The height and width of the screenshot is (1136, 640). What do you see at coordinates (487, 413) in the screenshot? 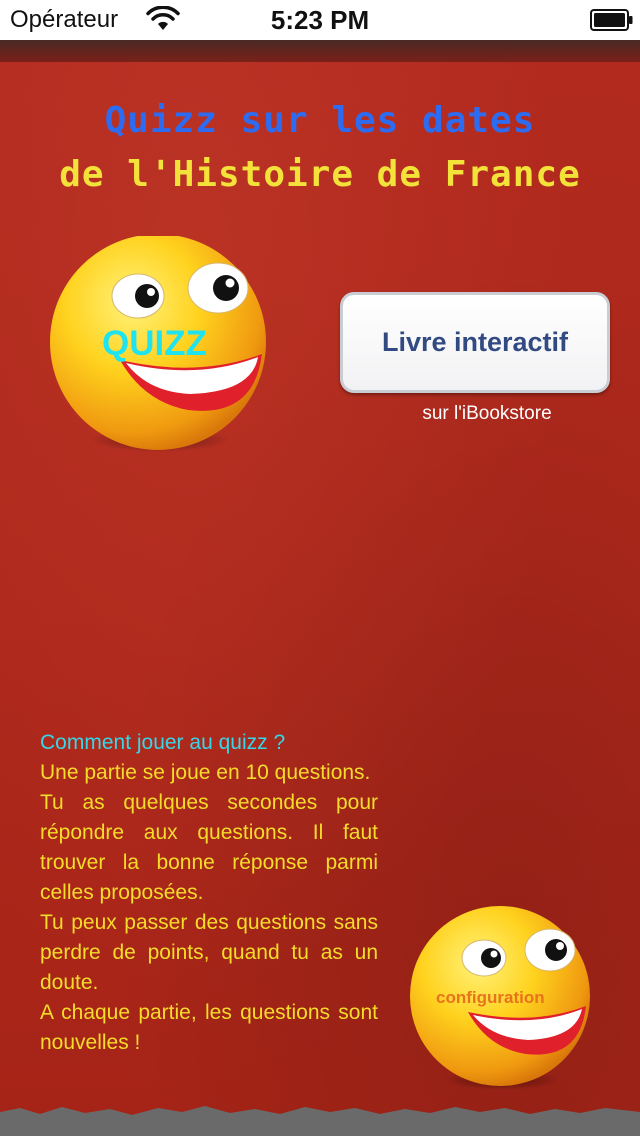
I see `ibookstore-caption: sur l'iBookstore` at bounding box center [487, 413].